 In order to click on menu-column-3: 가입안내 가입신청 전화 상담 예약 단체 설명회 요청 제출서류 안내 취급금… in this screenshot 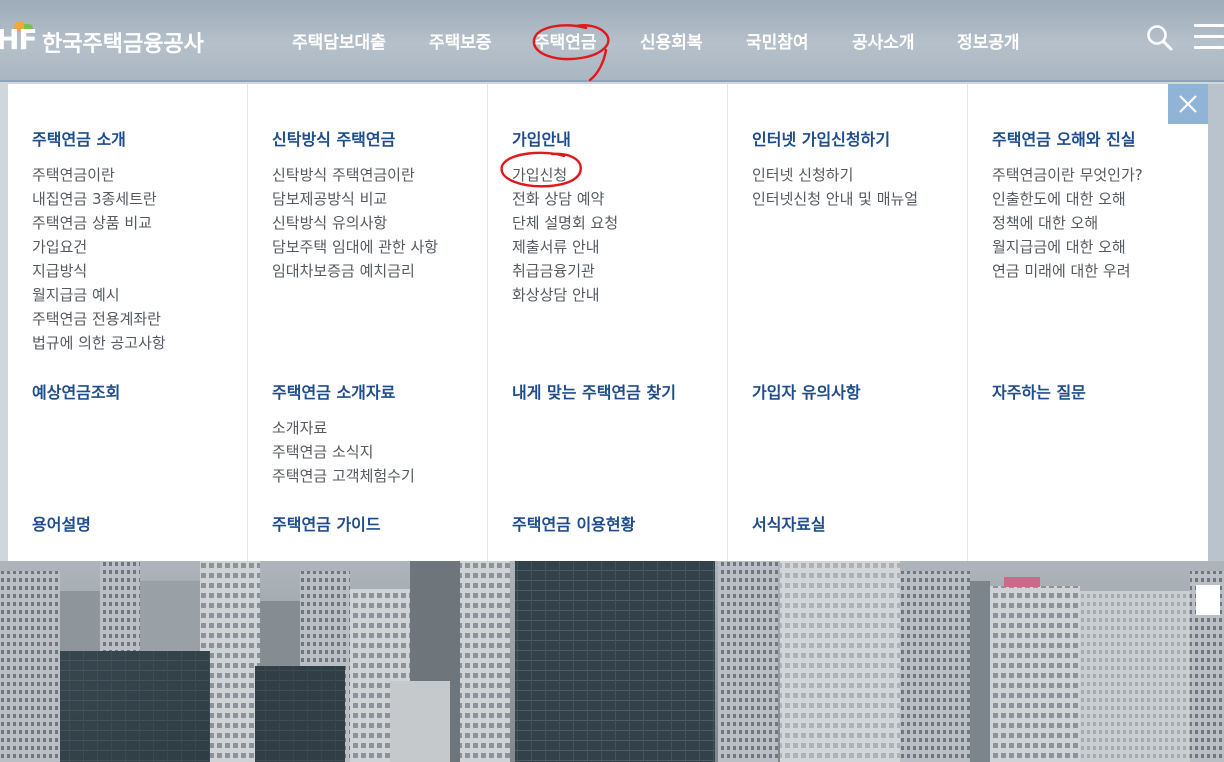, I will do `click(608, 322)`.